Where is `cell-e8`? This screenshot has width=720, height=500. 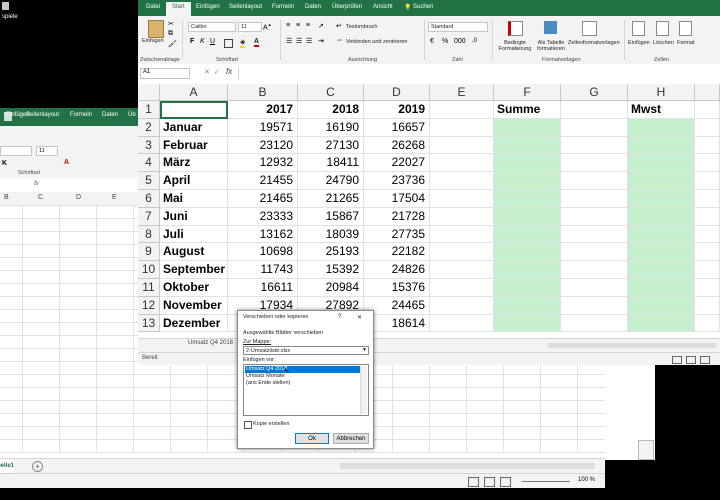 cell-e8 is located at coordinates (462, 234).